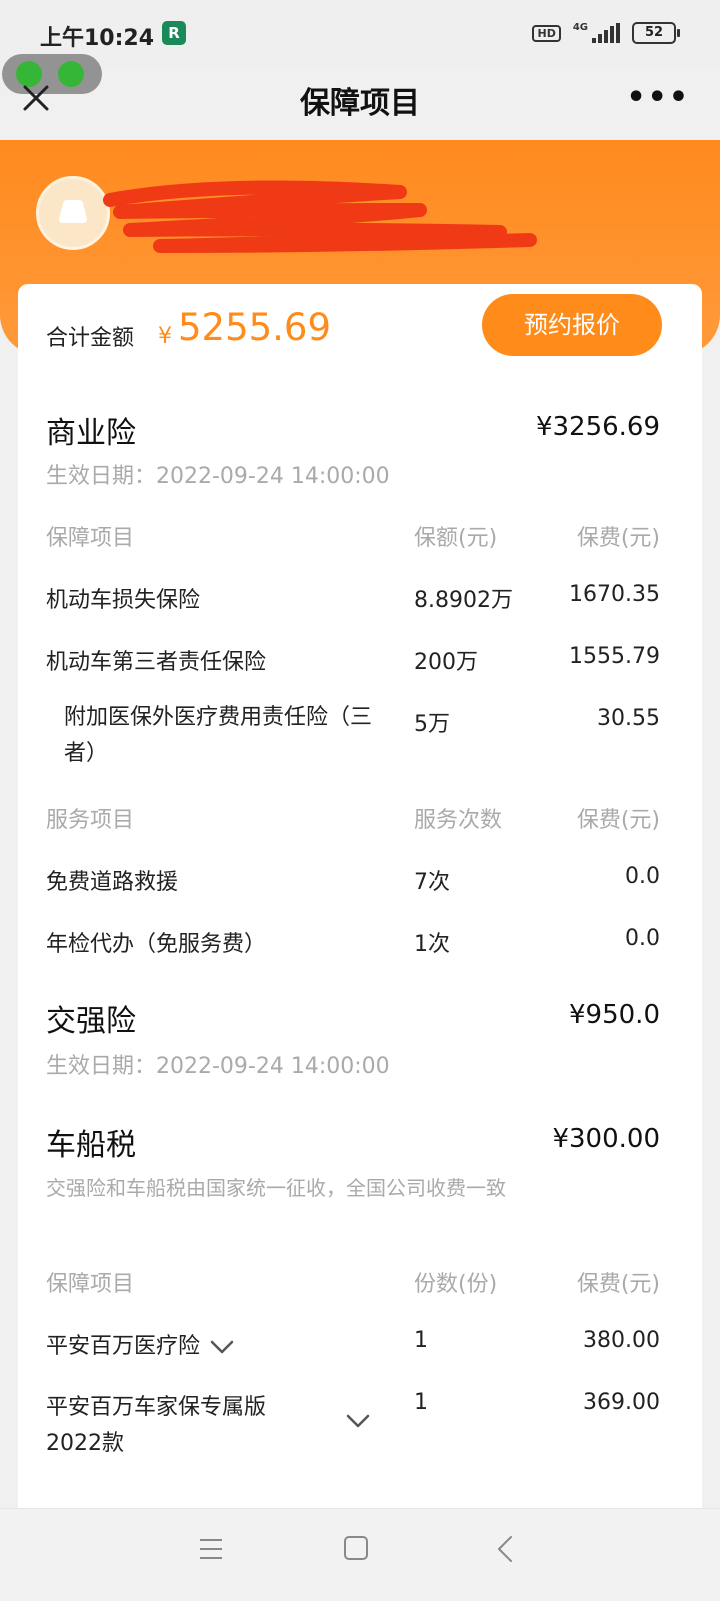  Describe the element at coordinates (432, 882) in the screenshot. I see `service-count: 7次` at that location.